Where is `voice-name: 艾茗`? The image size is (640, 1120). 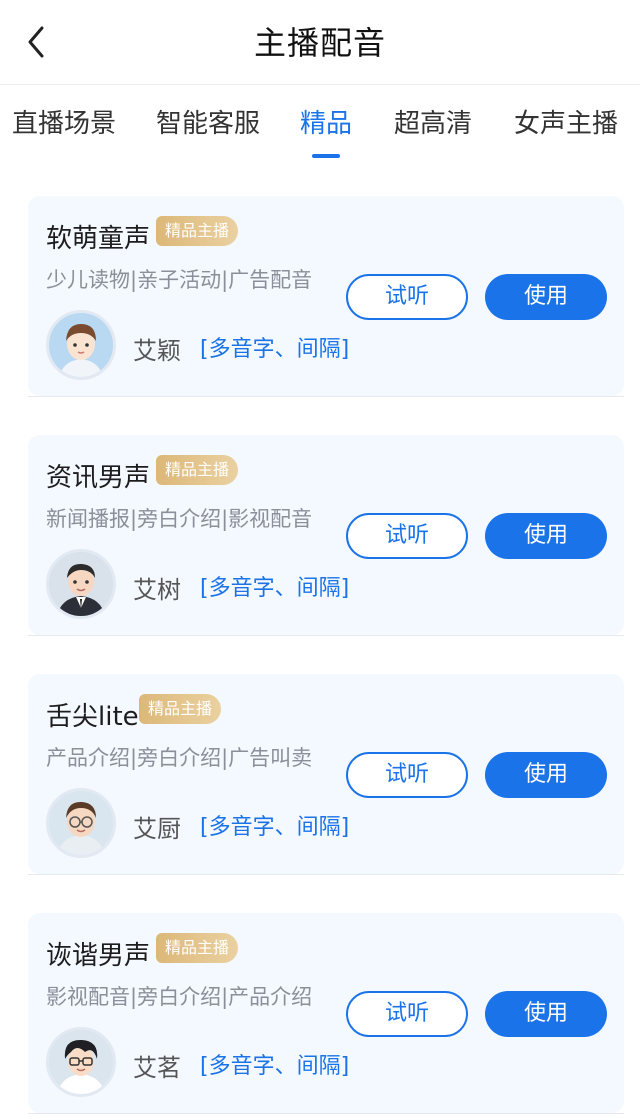
voice-name: 艾茗 is located at coordinates (157, 1068).